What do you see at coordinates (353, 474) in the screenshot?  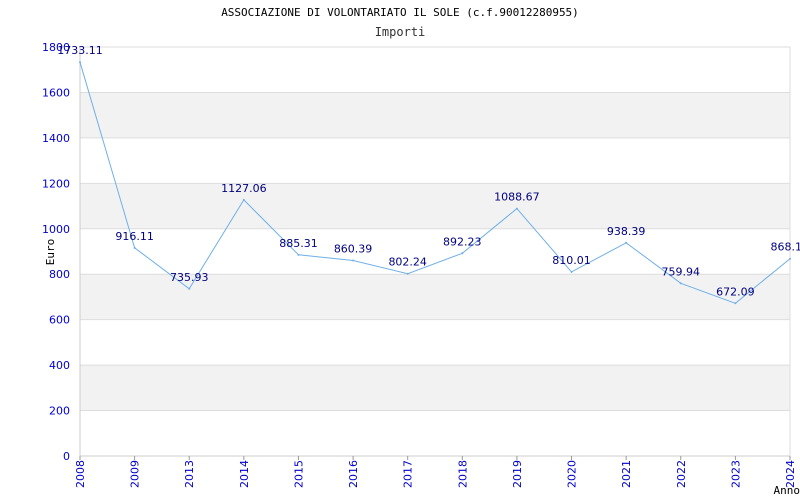 I see `x-tick-label: 2016` at bounding box center [353, 474].